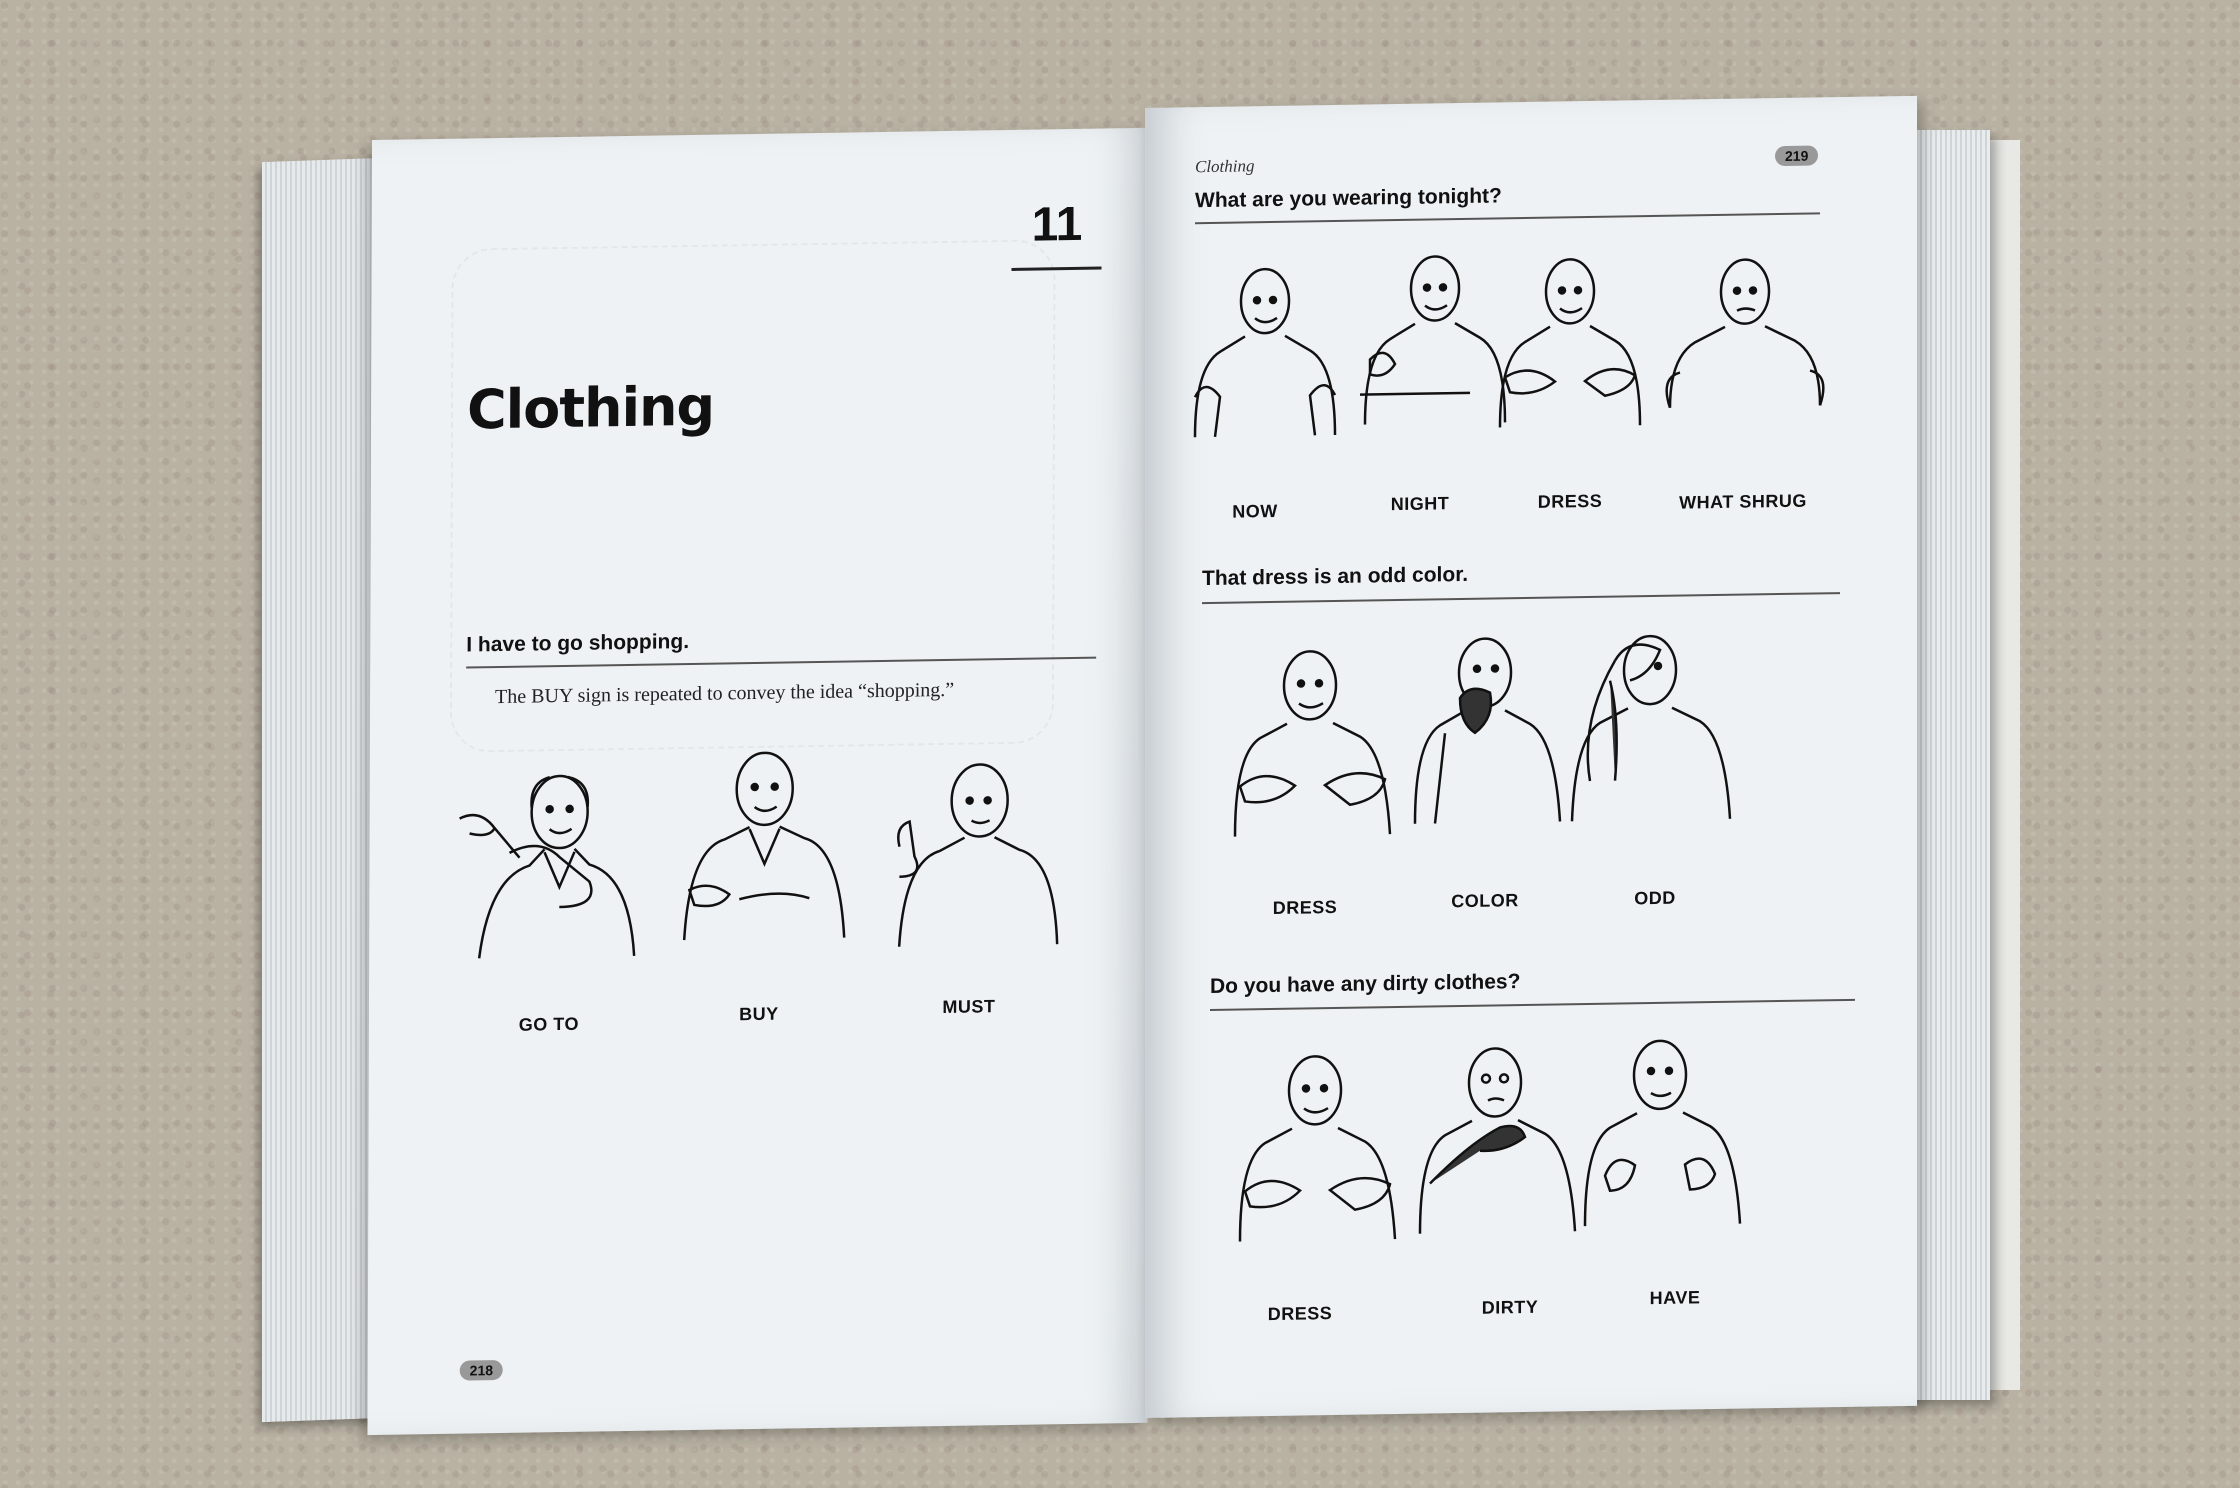 The width and height of the screenshot is (2240, 1488). What do you see at coordinates (1655, 898) in the screenshot?
I see `sign-label: ODD` at bounding box center [1655, 898].